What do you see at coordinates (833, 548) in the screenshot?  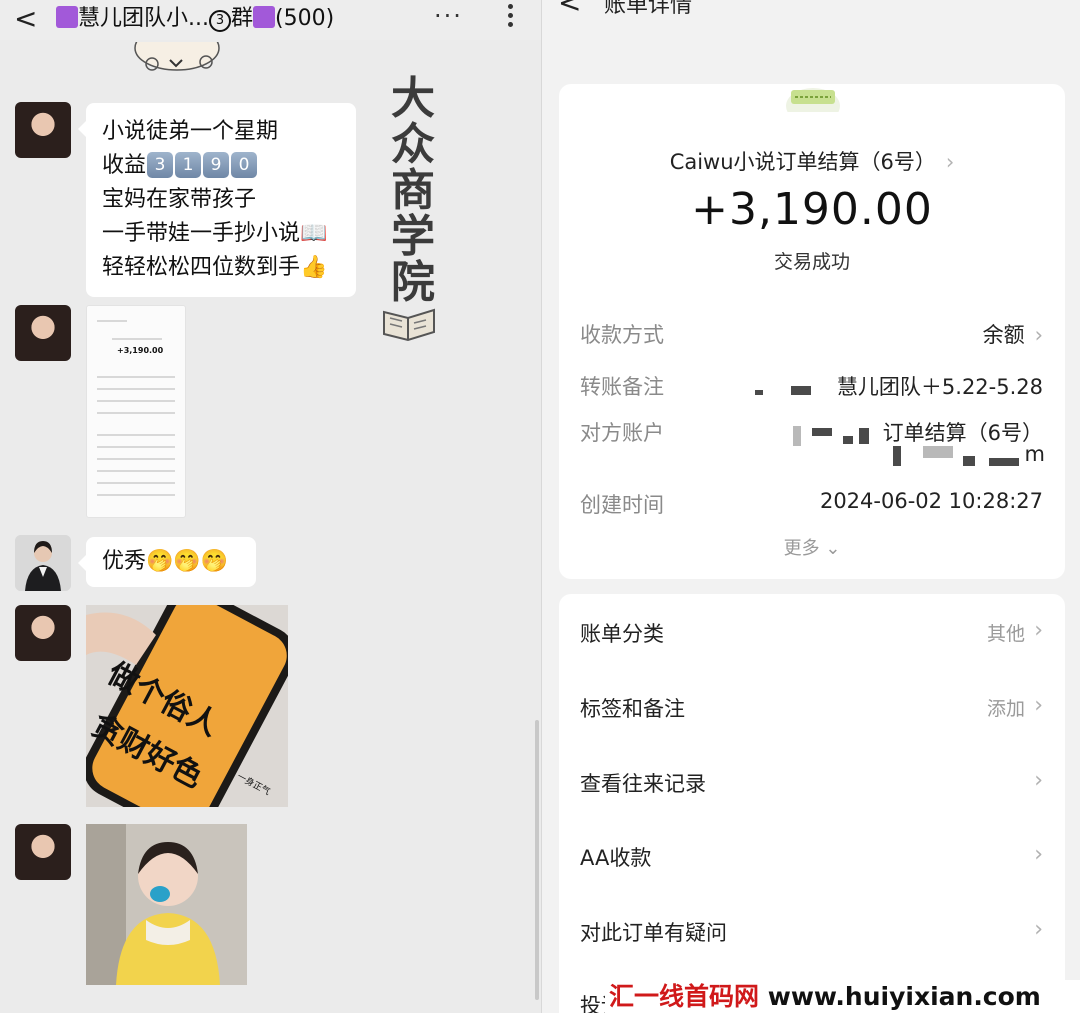 I see `chevron-down-icon: ⌄` at bounding box center [833, 548].